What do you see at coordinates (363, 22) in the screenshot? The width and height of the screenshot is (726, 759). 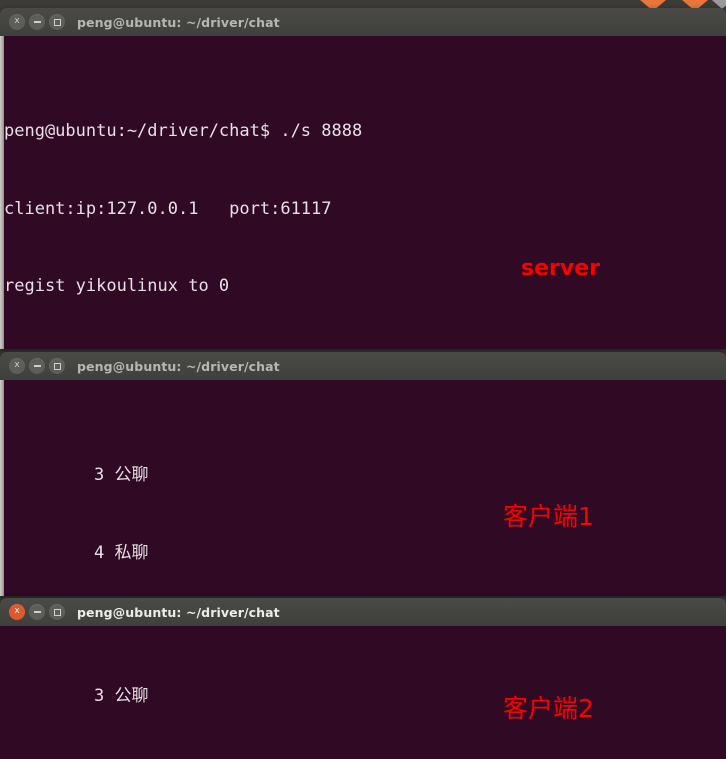 I see `titlebar-server: x peng@ubuntu: ~/driver/chat` at bounding box center [363, 22].